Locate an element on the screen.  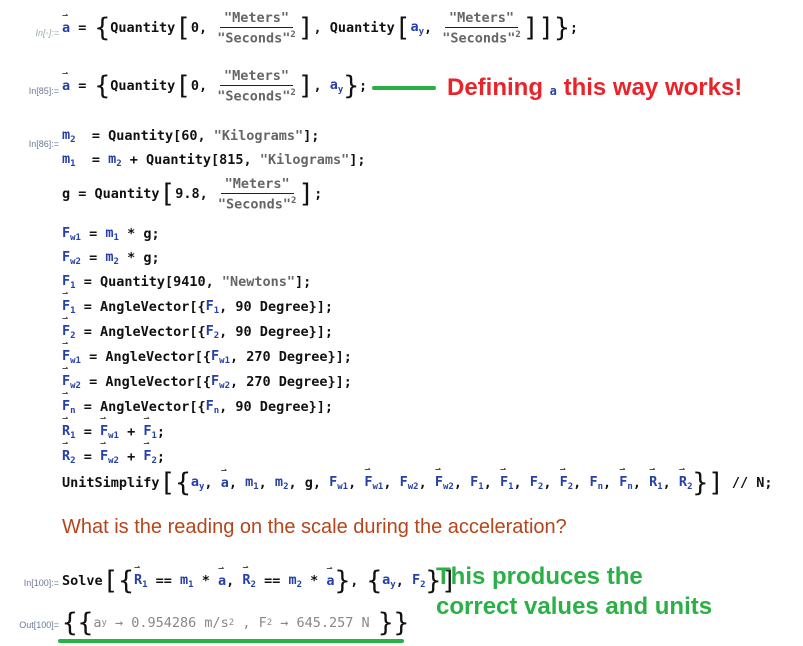
code-line: m2 = Quantity[60, "Kilograms"]; is located at coordinates (190, 136).